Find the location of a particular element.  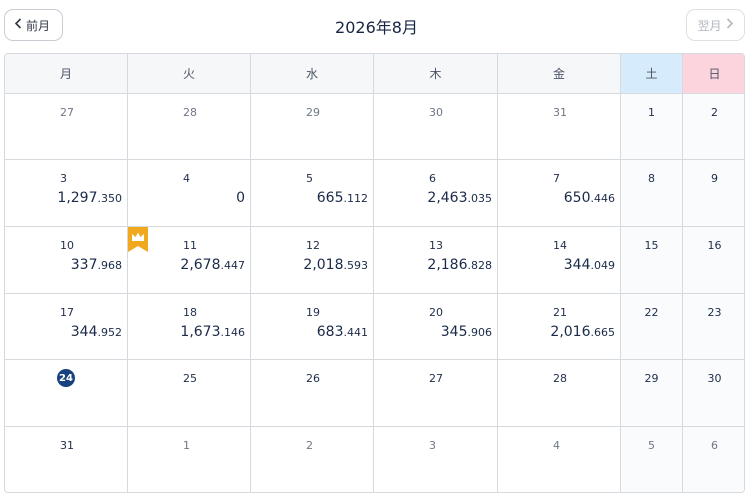

day-cell: 12 2,018.593 is located at coordinates (312, 260).